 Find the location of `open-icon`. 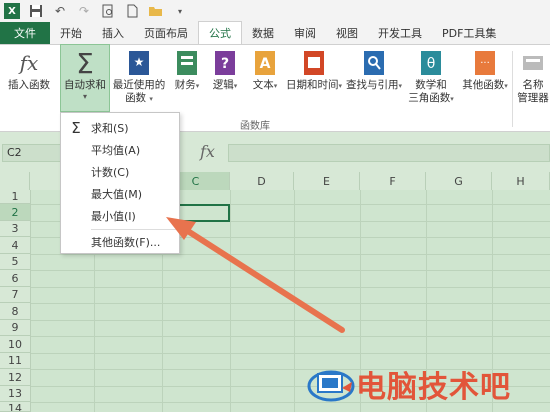

open-icon is located at coordinates (156, 11).